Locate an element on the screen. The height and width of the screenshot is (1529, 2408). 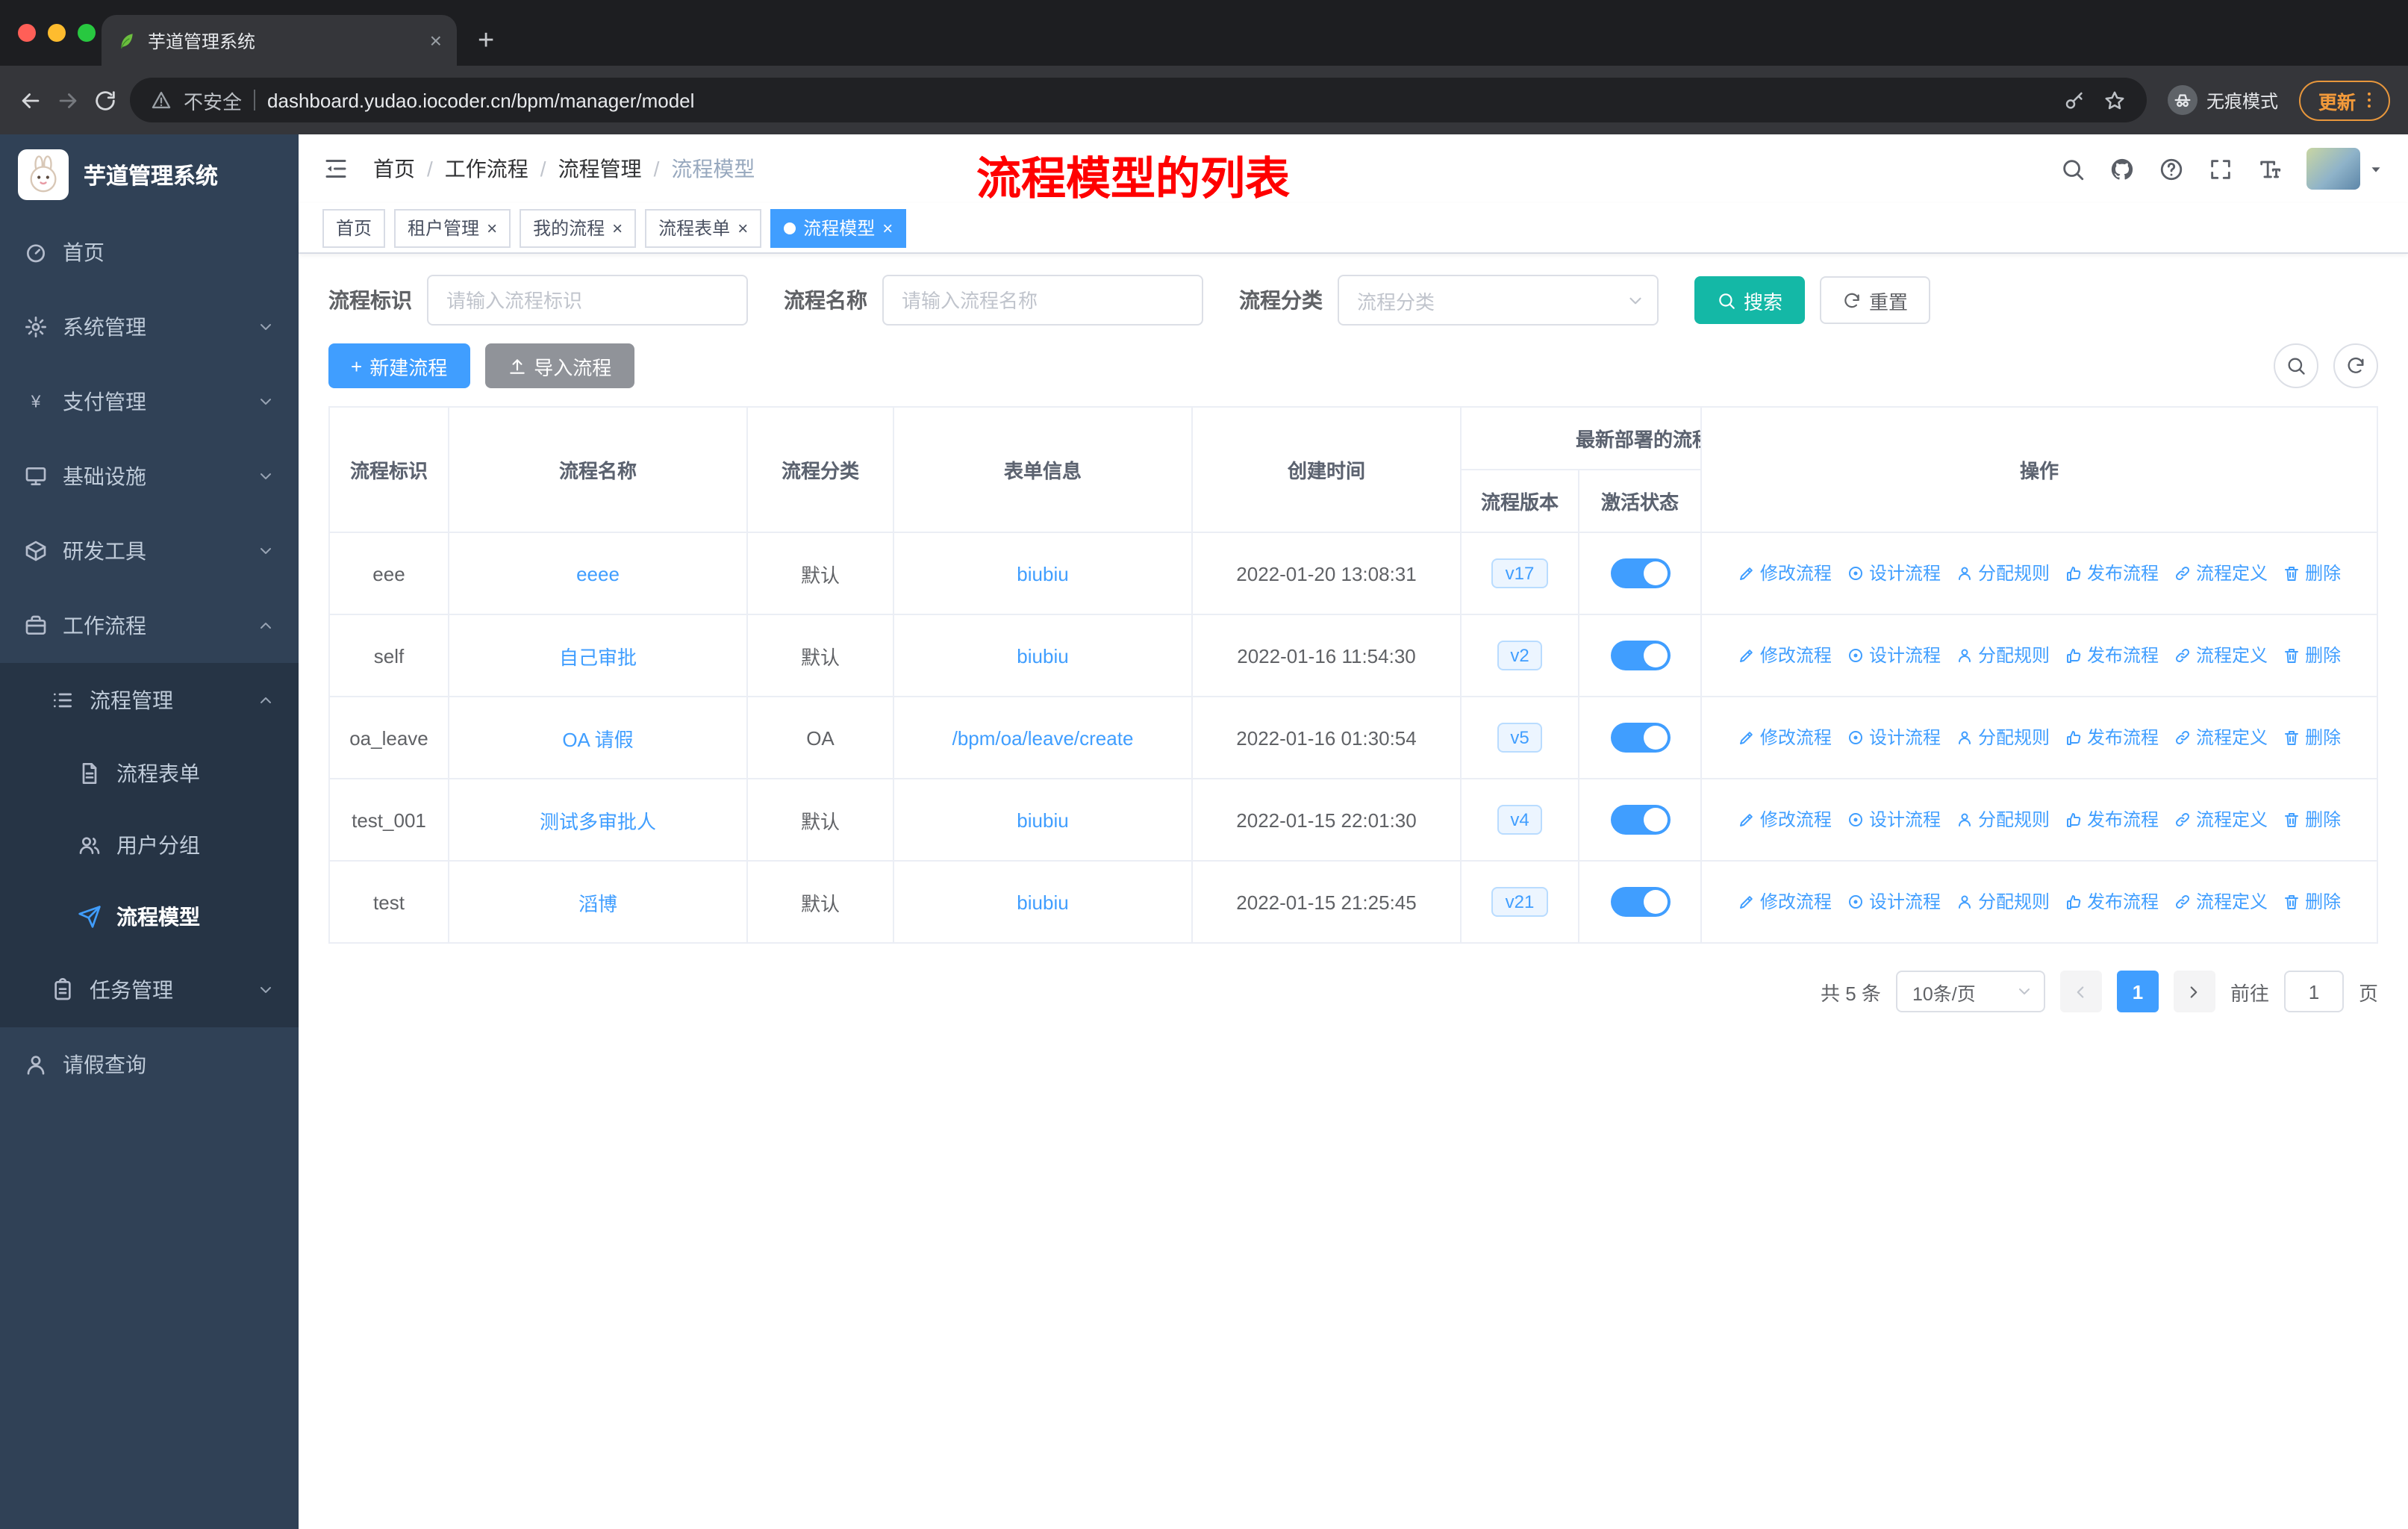
process-category-select: 流程分类 is located at coordinates (1498, 301).